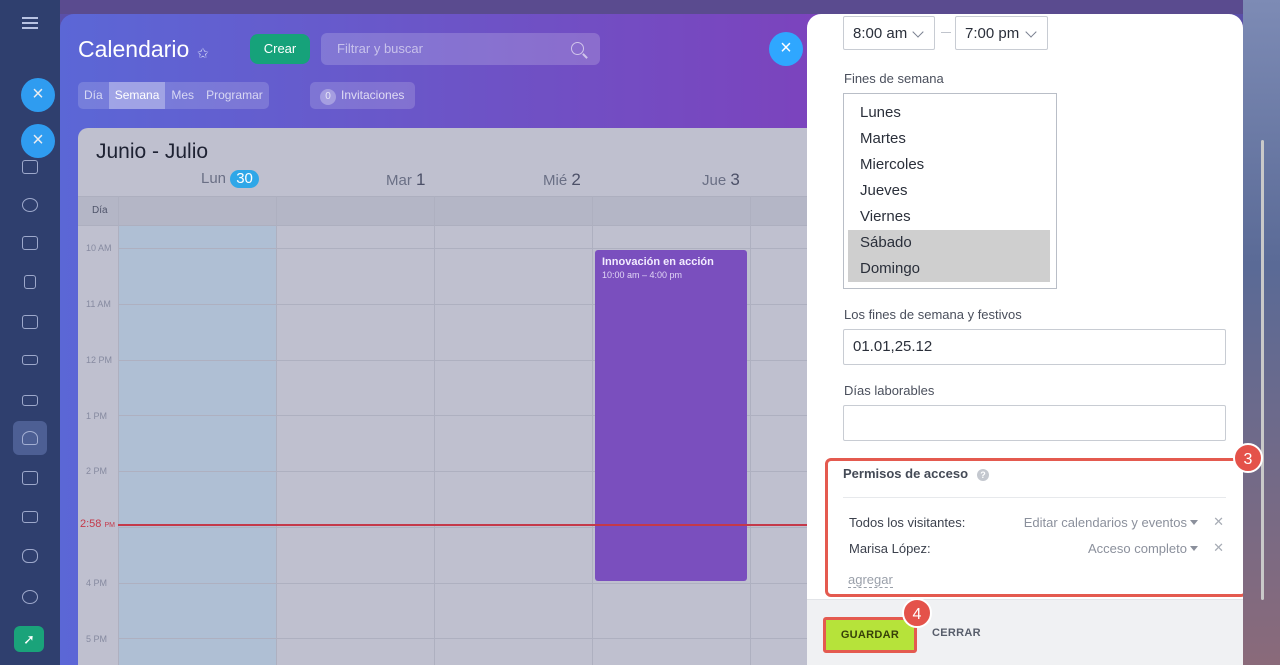 Image resolution: width=1280 pixels, height=665 pixels. What do you see at coordinates (98, 304) in the screenshot?
I see `hour-label: 11 AM` at bounding box center [98, 304].